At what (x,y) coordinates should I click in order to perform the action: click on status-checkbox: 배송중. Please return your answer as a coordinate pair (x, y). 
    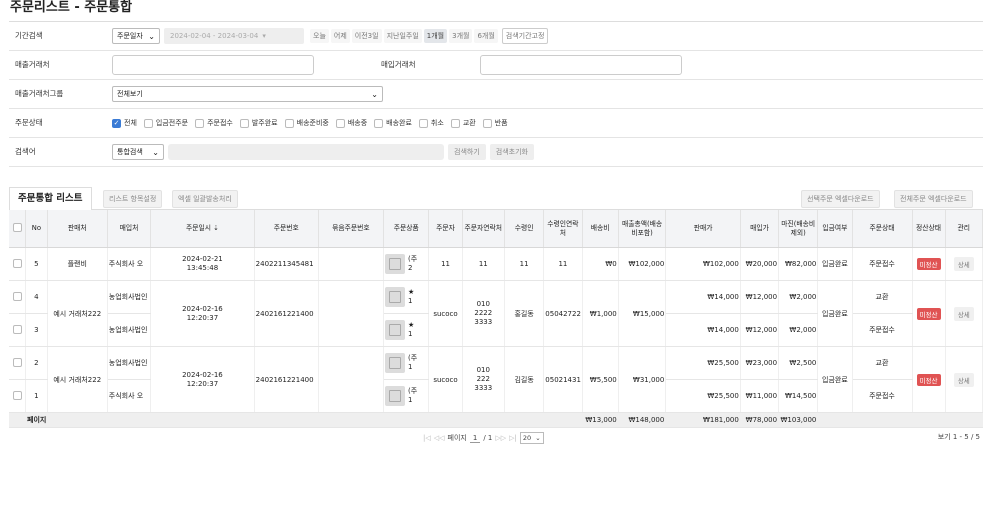
    Looking at the image, I should click on (351, 123).